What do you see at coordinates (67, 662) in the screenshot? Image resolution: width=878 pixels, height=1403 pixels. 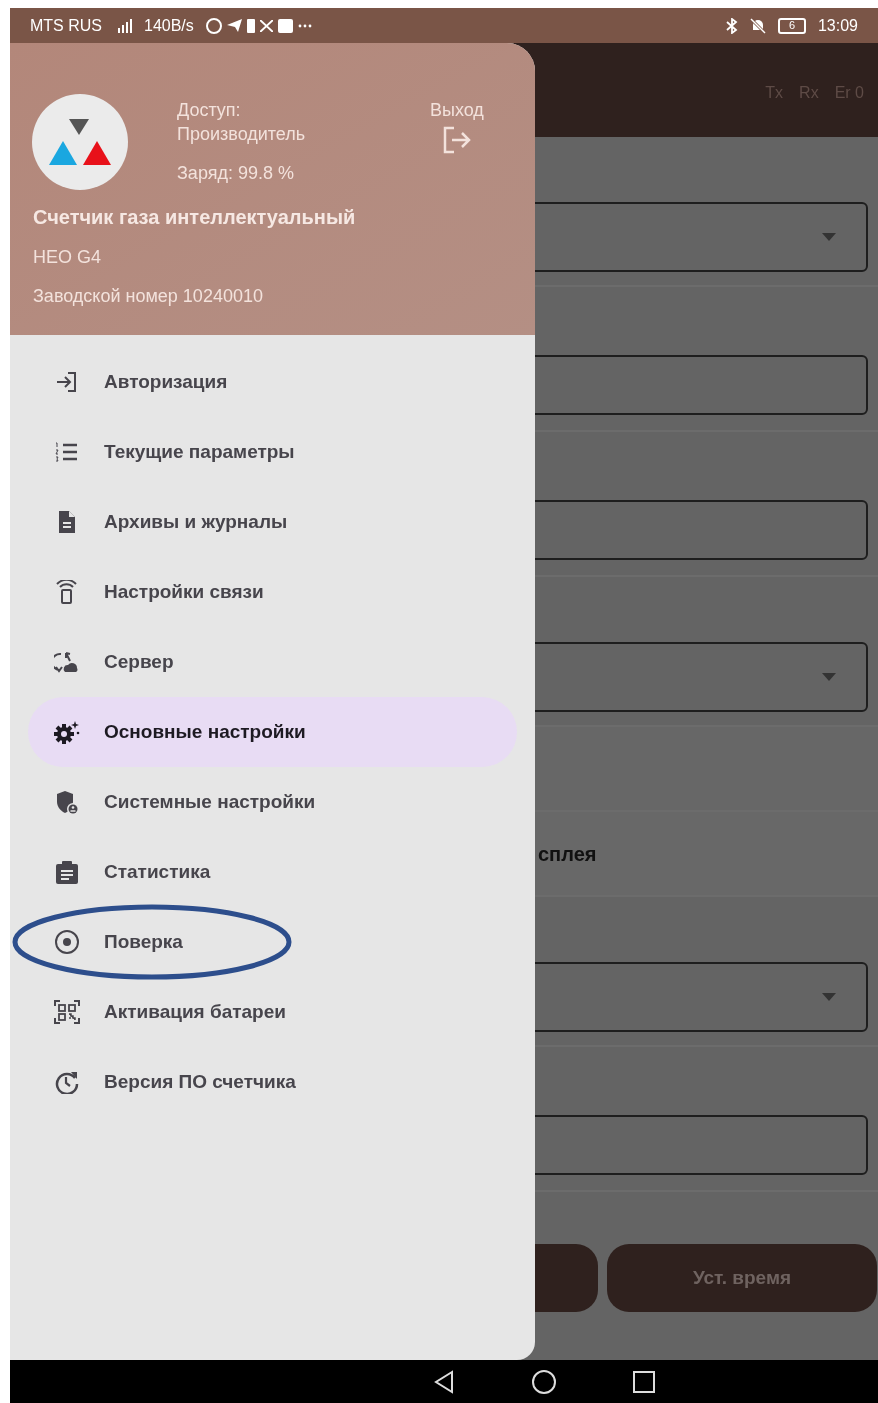 I see `cloud-sync-icon` at bounding box center [67, 662].